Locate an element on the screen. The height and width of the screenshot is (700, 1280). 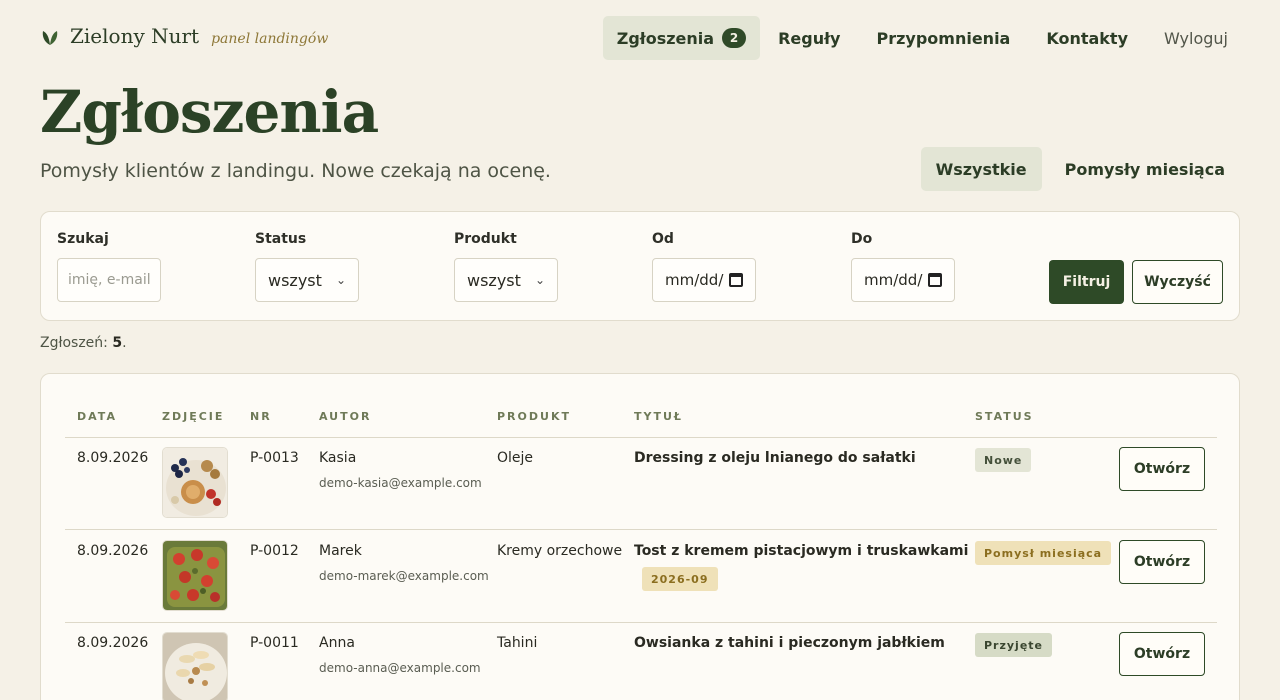
column-header-nr: NR is located at coordinates (261, 416).